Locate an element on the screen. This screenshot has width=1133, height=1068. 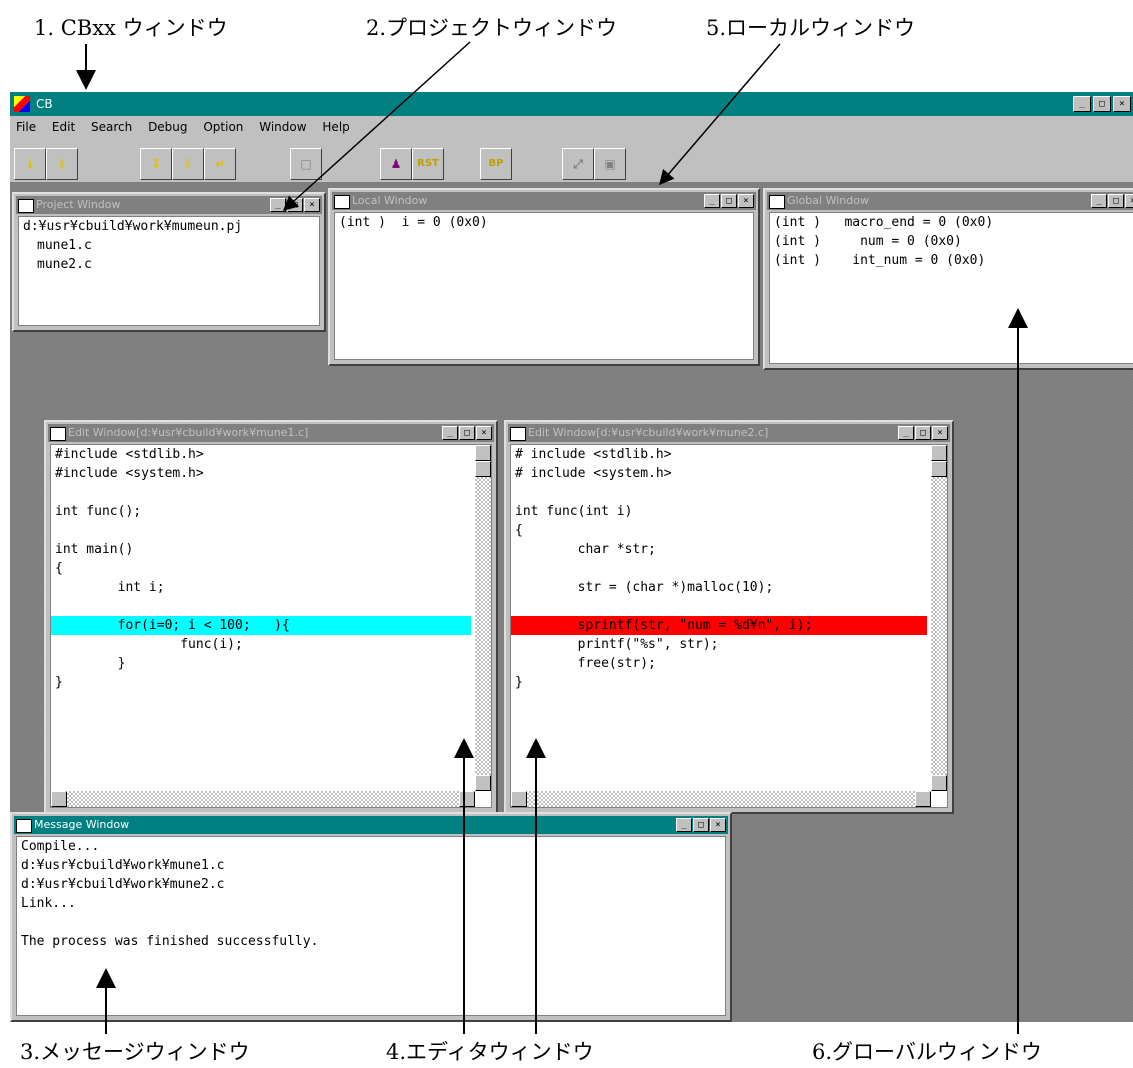
menu-debug: Debug is located at coordinates (167, 127).